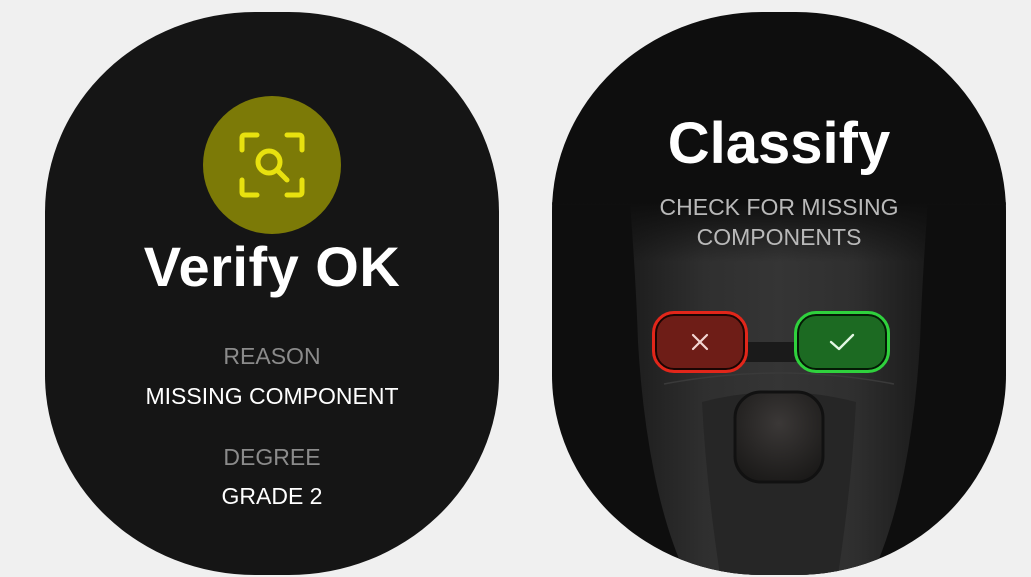 The width and height of the screenshot is (1031, 577). I want to click on instruction-line-2: COMPONENTS, so click(779, 237).